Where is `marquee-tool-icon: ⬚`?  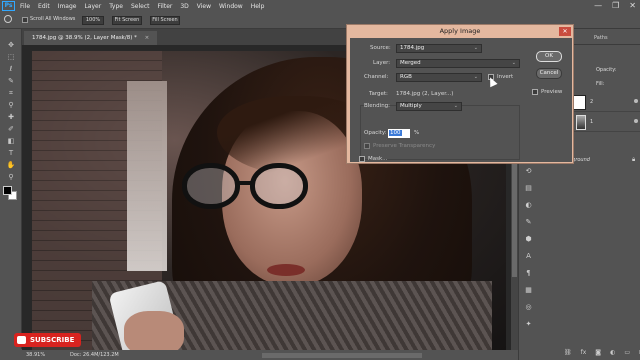
marquee-tool-icon: ⬚ is located at coordinates (11, 57).